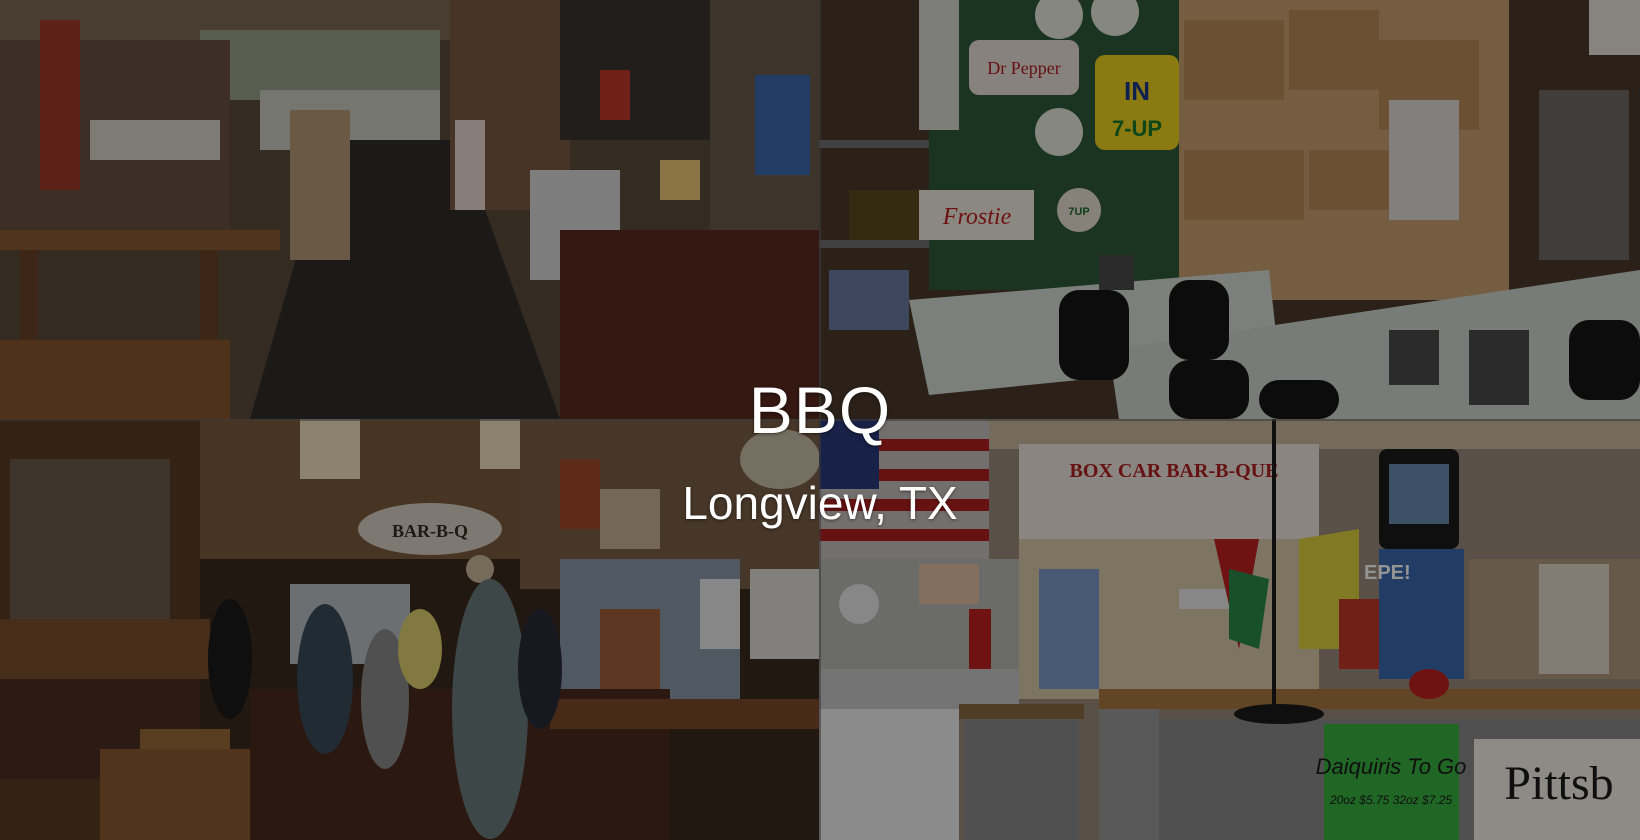  What do you see at coordinates (977, 217) in the screenshot?
I see `frostie-sign: Frostie` at bounding box center [977, 217].